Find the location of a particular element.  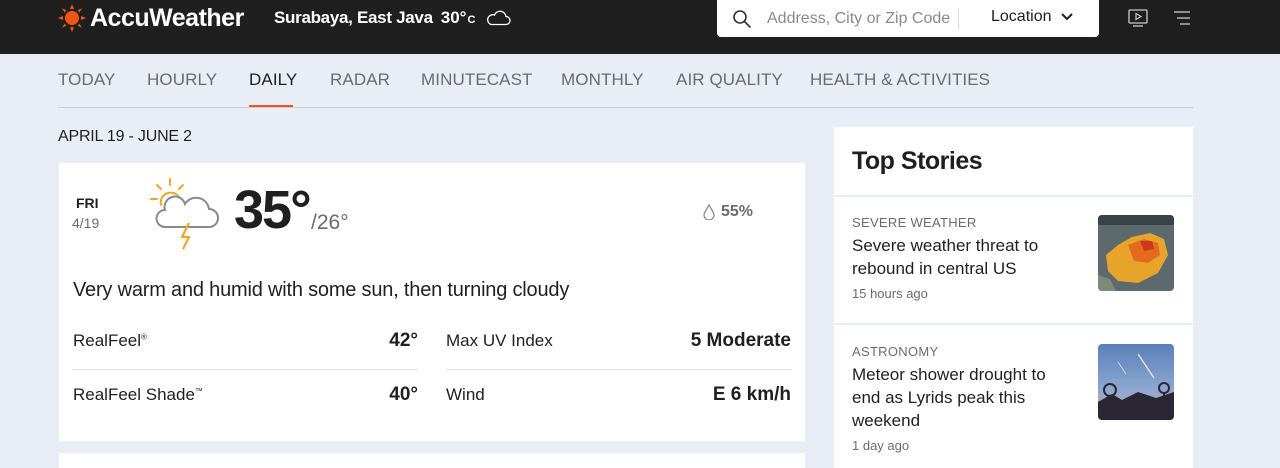

detail-label: RealFeel® is located at coordinates (110, 341).